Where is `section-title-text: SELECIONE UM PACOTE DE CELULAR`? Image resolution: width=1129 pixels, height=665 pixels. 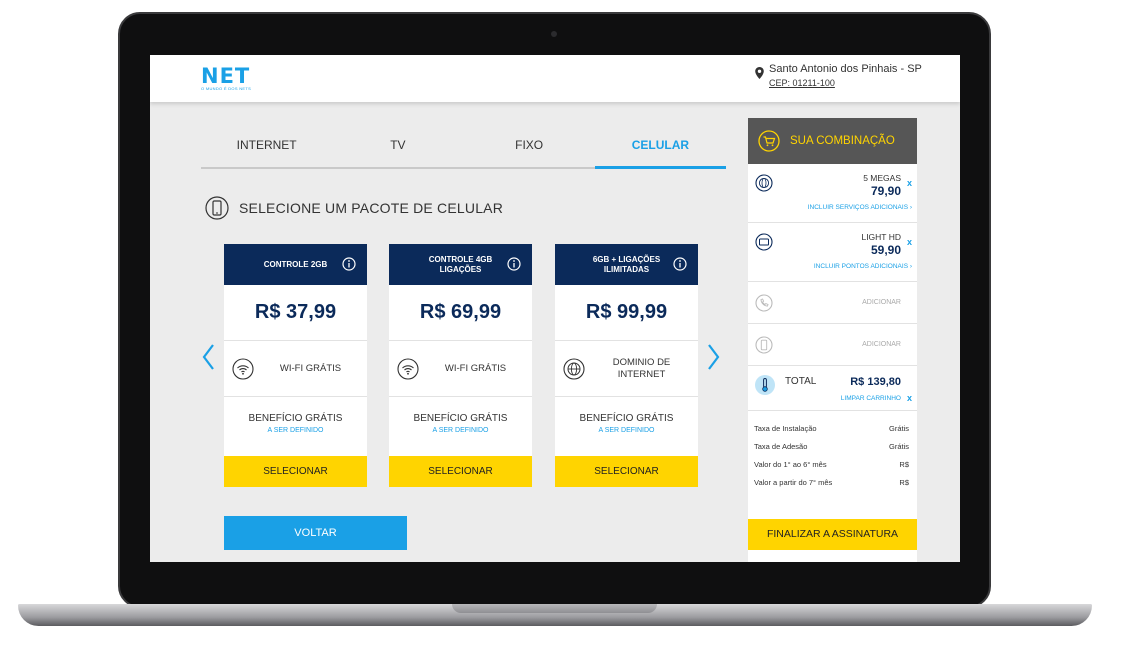
section-title-text: SELECIONE UM PACOTE DE CELULAR is located at coordinates (371, 208).